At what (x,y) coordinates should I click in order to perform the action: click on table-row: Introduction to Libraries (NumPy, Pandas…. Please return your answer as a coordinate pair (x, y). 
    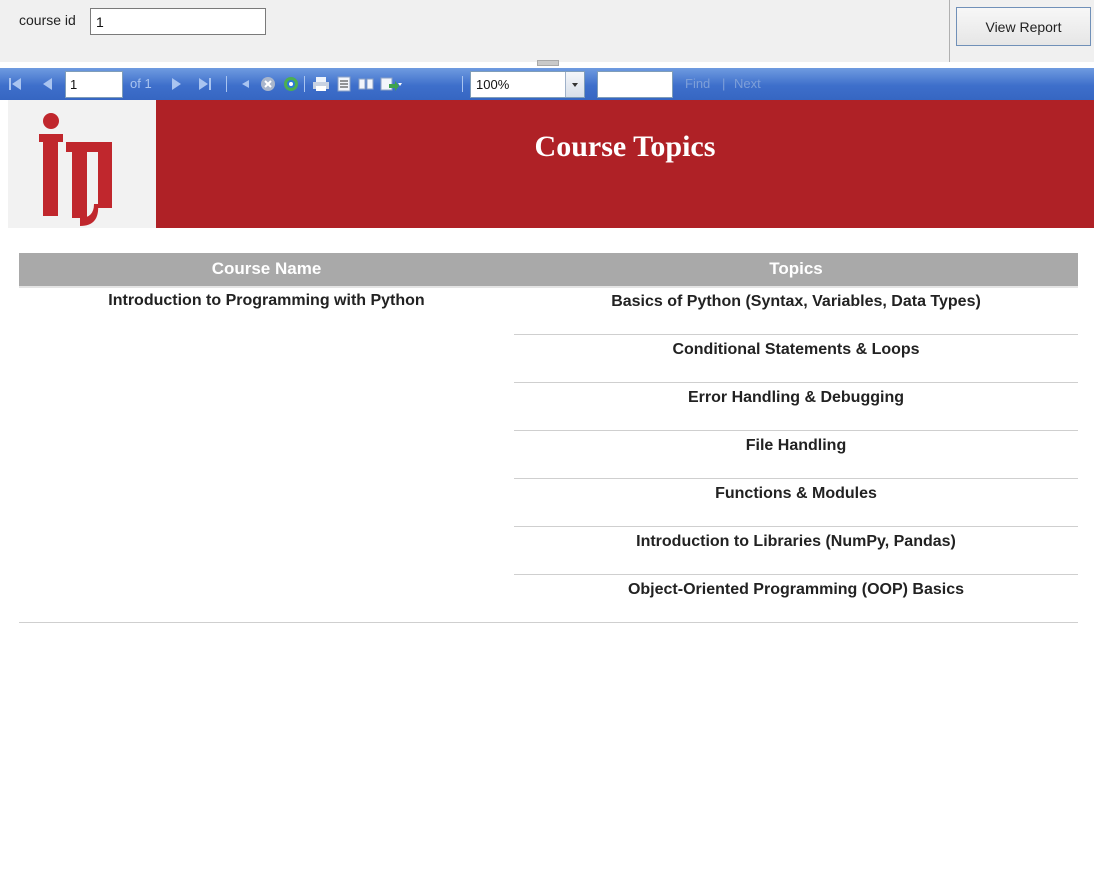
    Looking at the image, I should click on (796, 551).